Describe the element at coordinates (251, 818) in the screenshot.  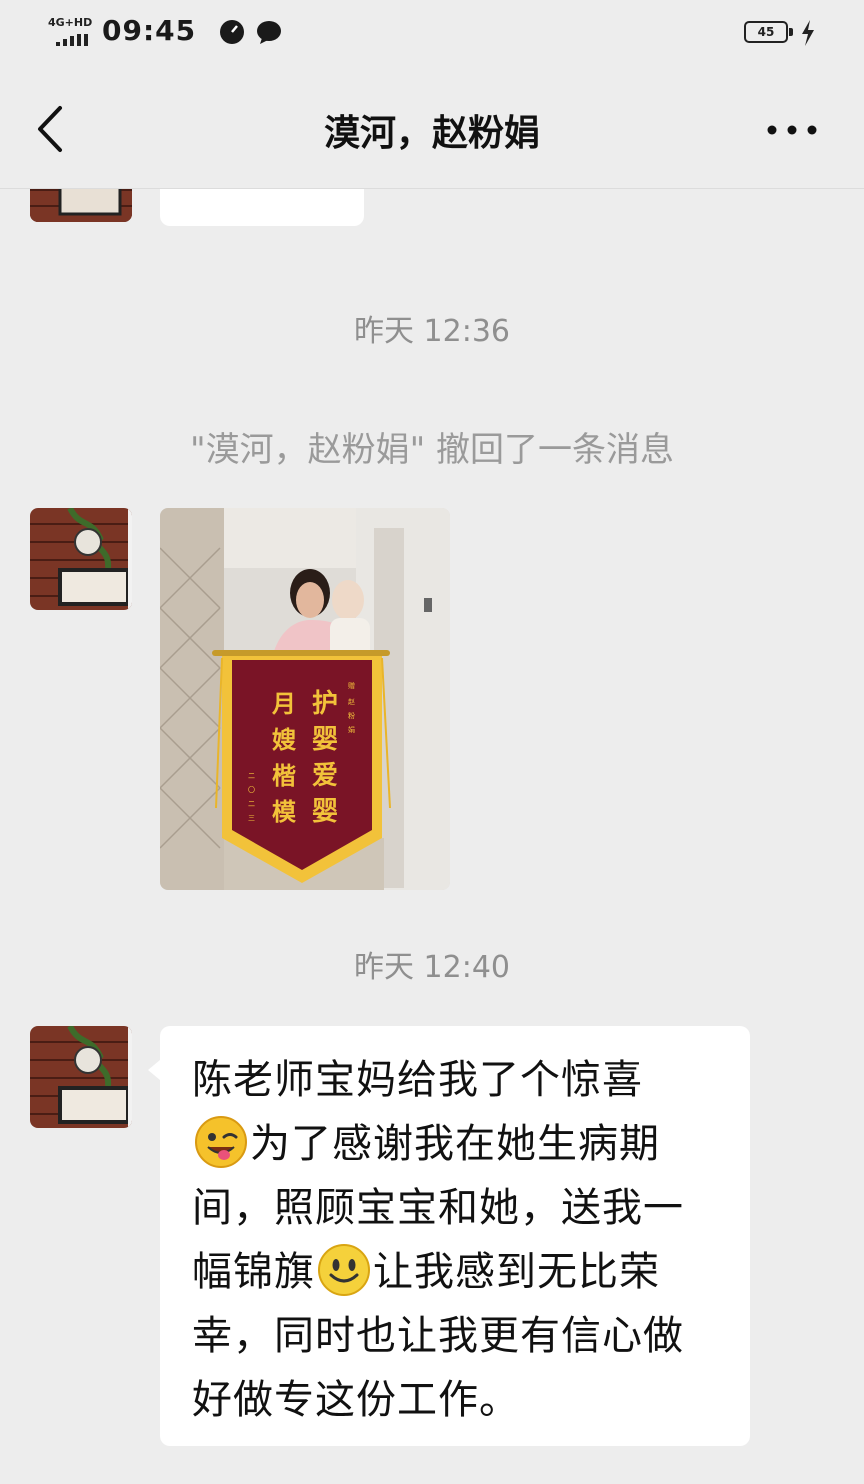
I see `banner-small-text: 三` at that location.